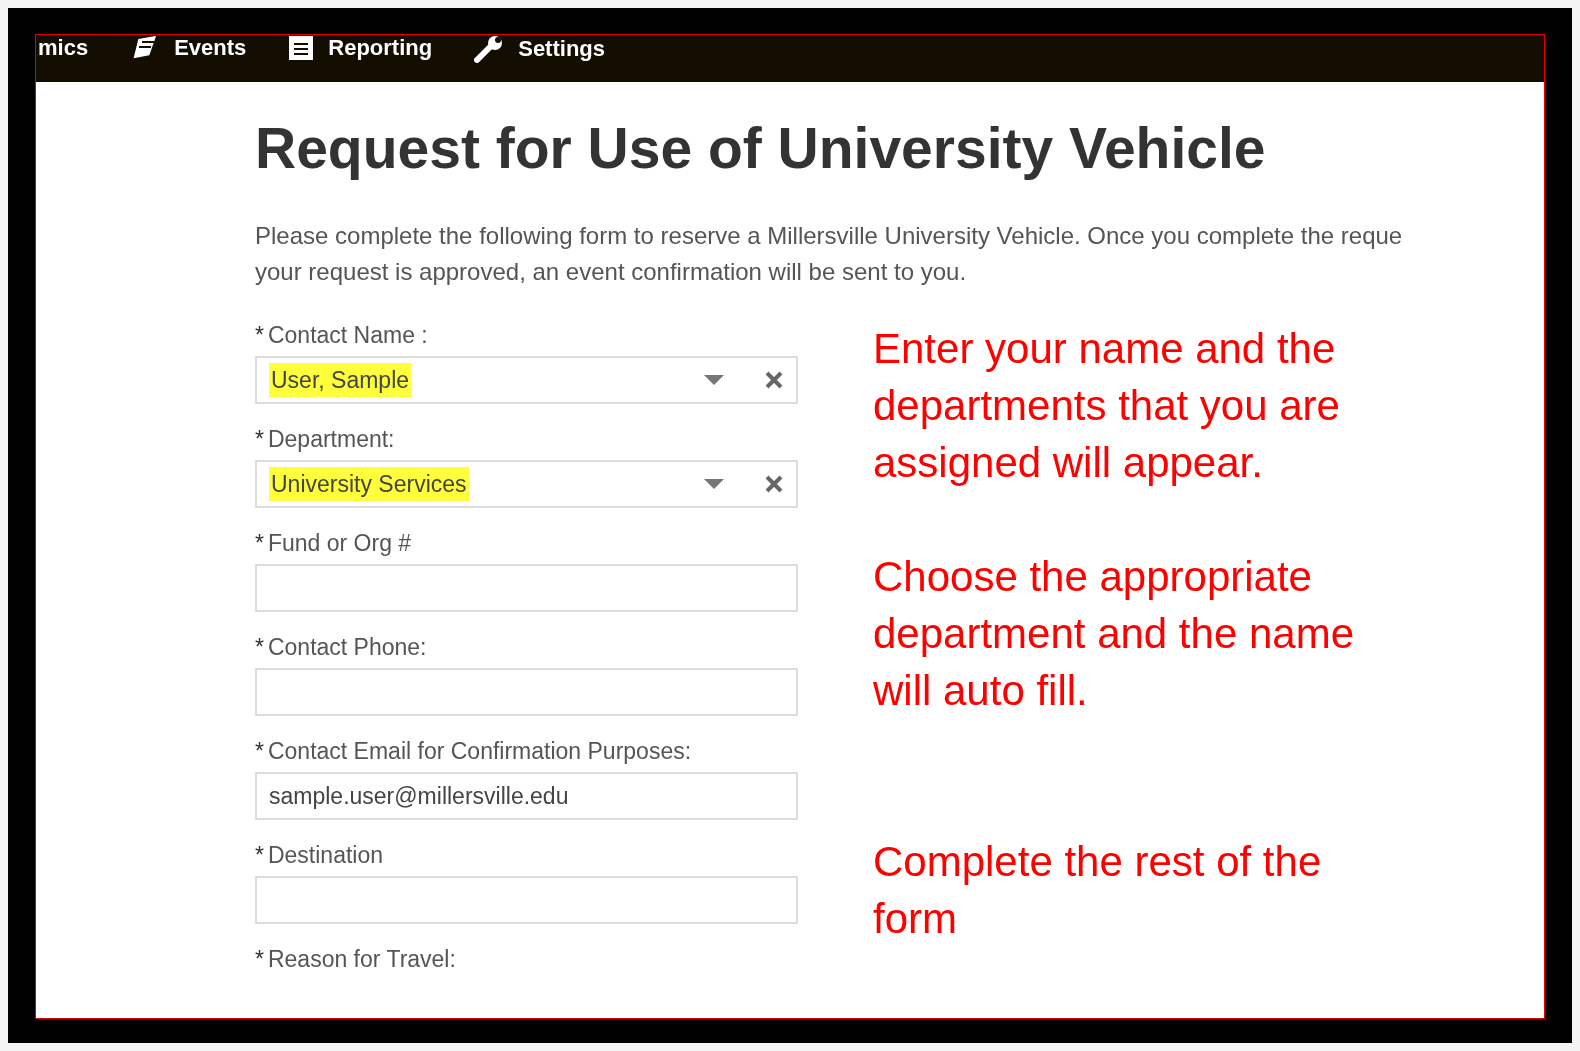  What do you see at coordinates (63, 48) in the screenshot?
I see `nav-item: mics` at bounding box center [63, 48].